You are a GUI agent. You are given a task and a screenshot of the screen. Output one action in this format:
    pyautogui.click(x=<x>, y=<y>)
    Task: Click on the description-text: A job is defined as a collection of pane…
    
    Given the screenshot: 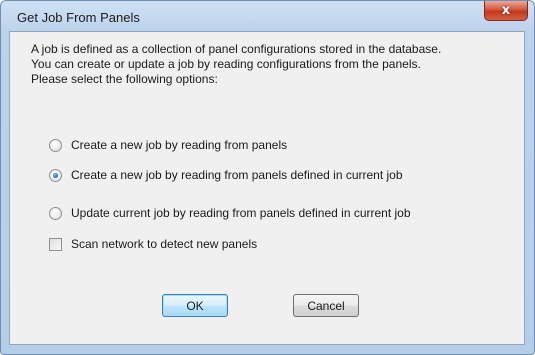 What is the action you would take?
    pyautogui.click(x=271, y=64)
    